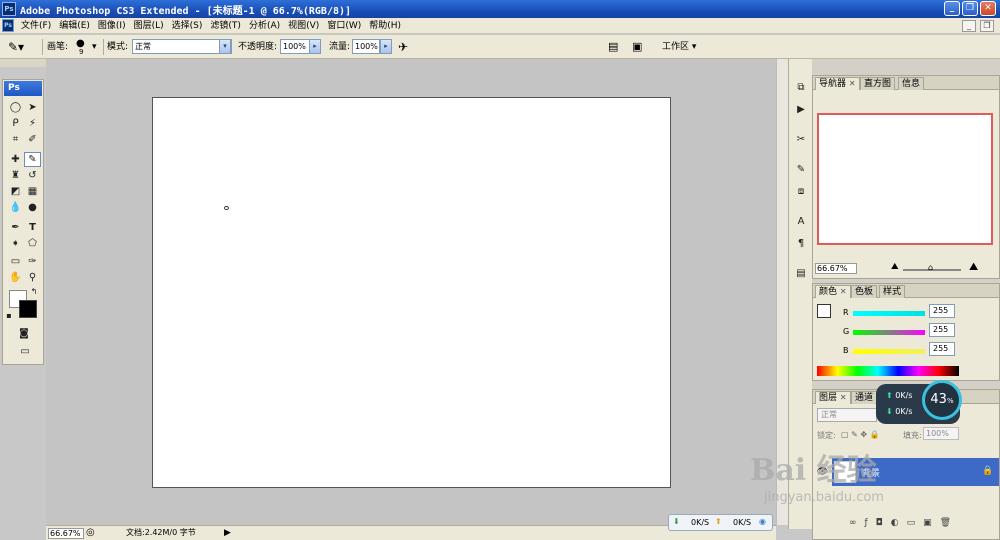 The image size is (1000, 540). I want to click on bridge-icon: ▣, so click(637, 47).